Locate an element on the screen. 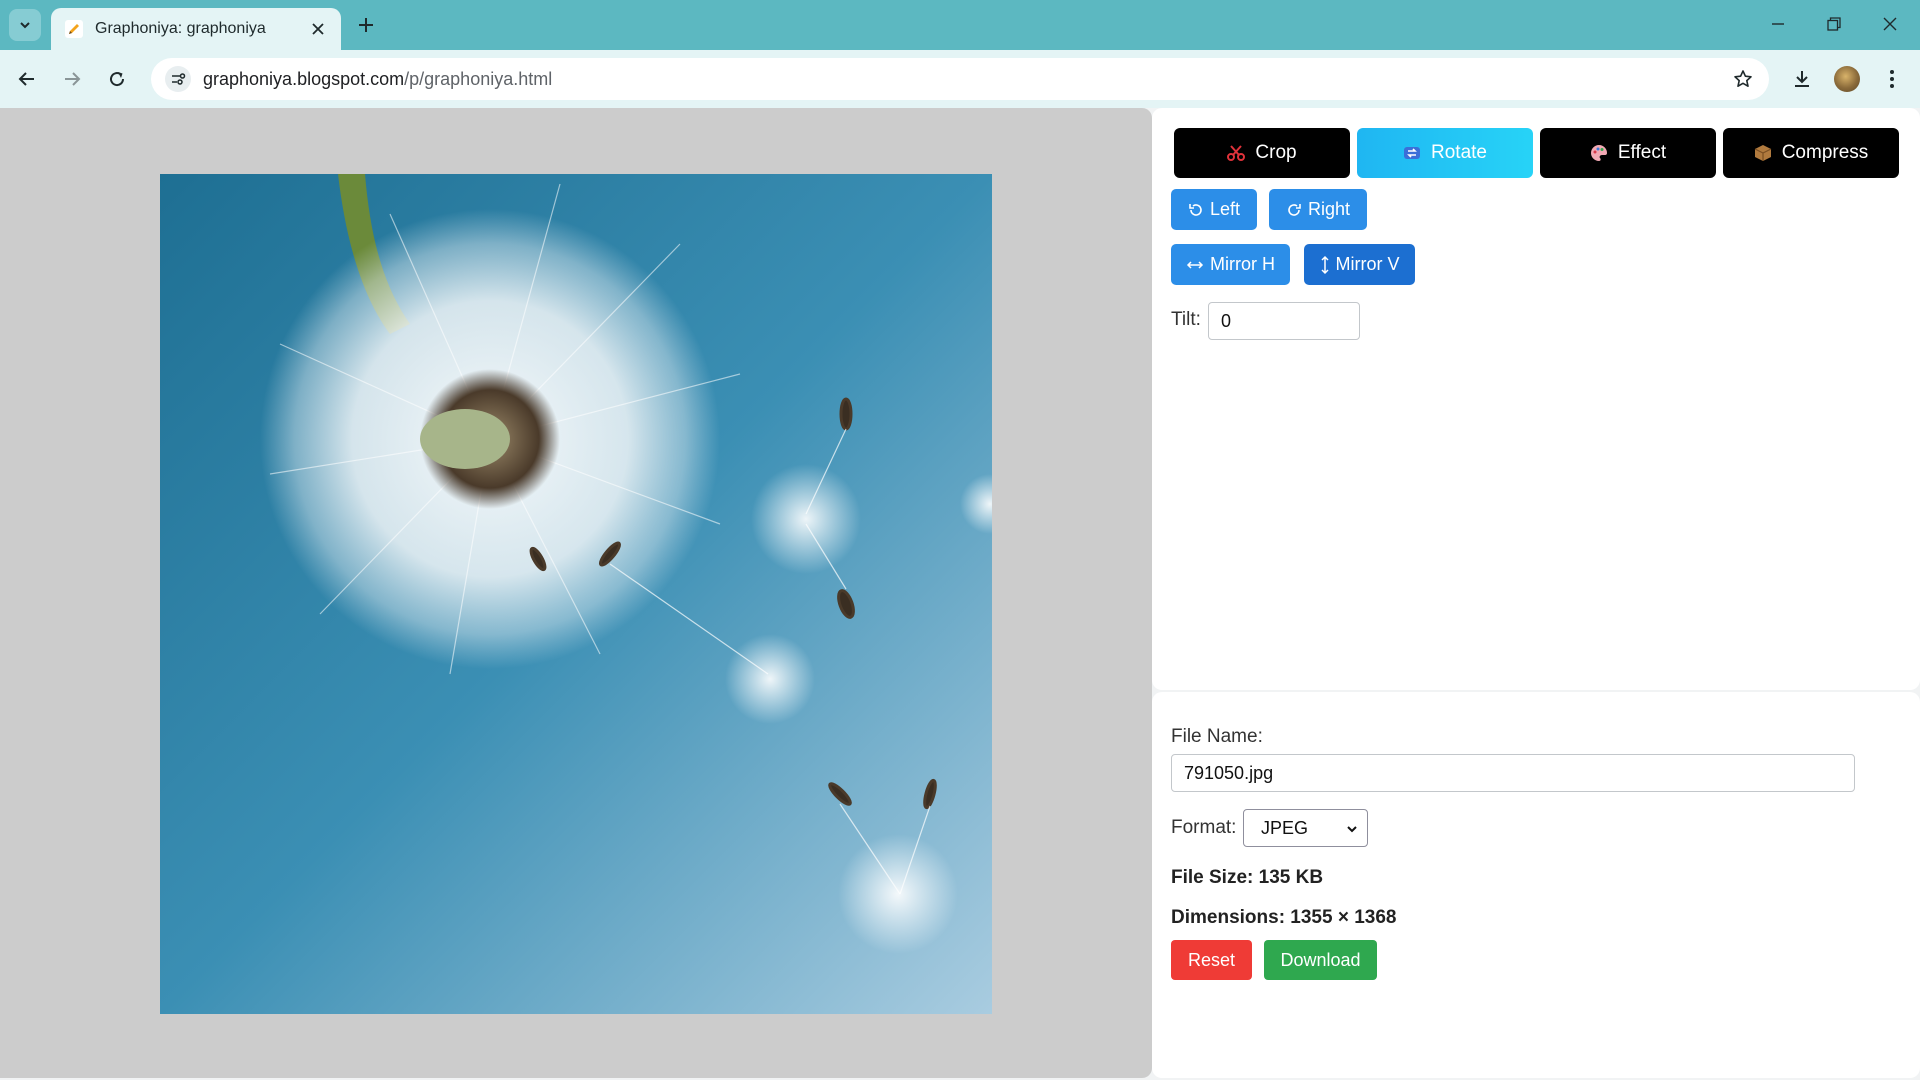 The width and height of the screenshot is (1920, 1080). download-icon is located at coordinates (1802, 79).